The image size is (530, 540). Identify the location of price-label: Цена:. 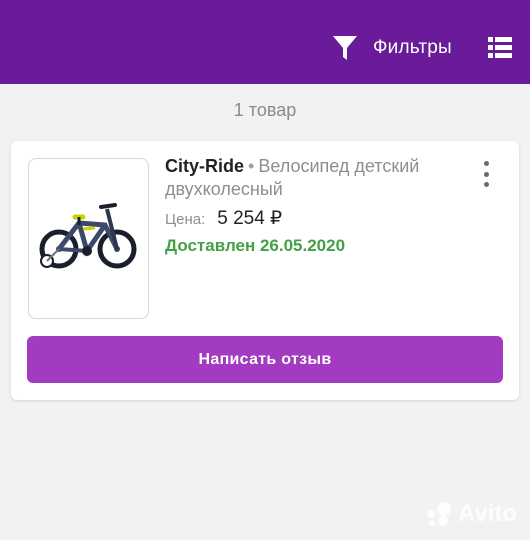
(185, 219).